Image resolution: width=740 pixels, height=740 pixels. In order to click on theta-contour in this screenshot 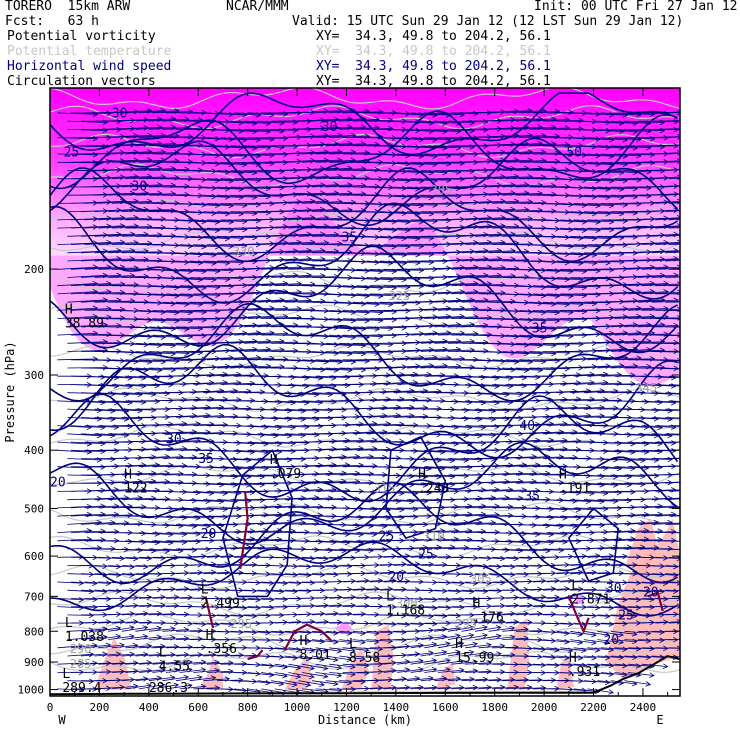, I will do `click(365, 357)`.